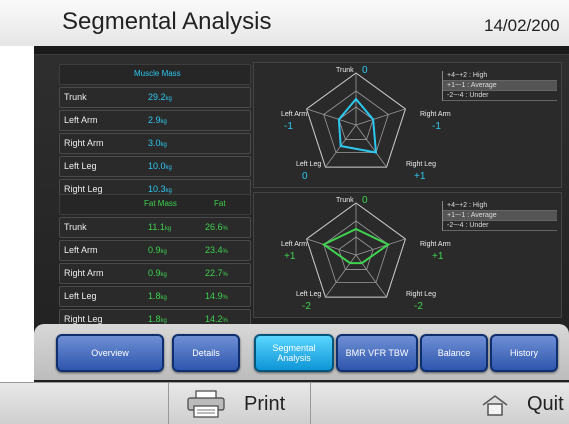 This screenshot has width=569, height=424. What do you see at coordinates (524, 353) in the screenshot?
I see `tab-history: History` at bounding box center [524, 353].